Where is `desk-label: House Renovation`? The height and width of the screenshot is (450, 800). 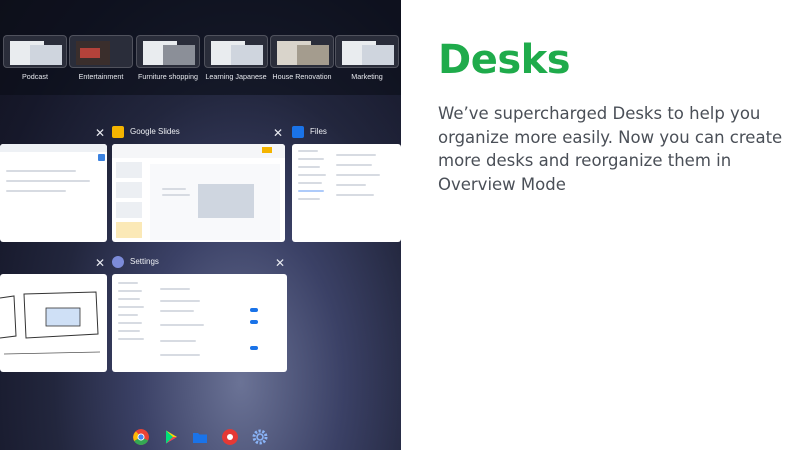 desk-label: House Renovation is located at coordinates (302, 76).